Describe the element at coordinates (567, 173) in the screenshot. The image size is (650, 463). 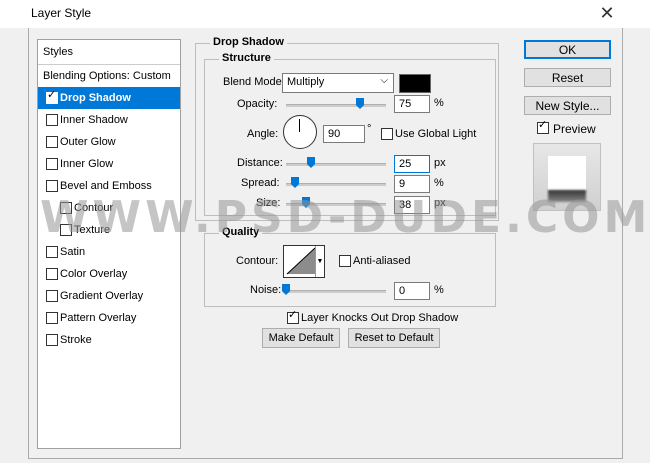
I see `preview-layer` at that location.